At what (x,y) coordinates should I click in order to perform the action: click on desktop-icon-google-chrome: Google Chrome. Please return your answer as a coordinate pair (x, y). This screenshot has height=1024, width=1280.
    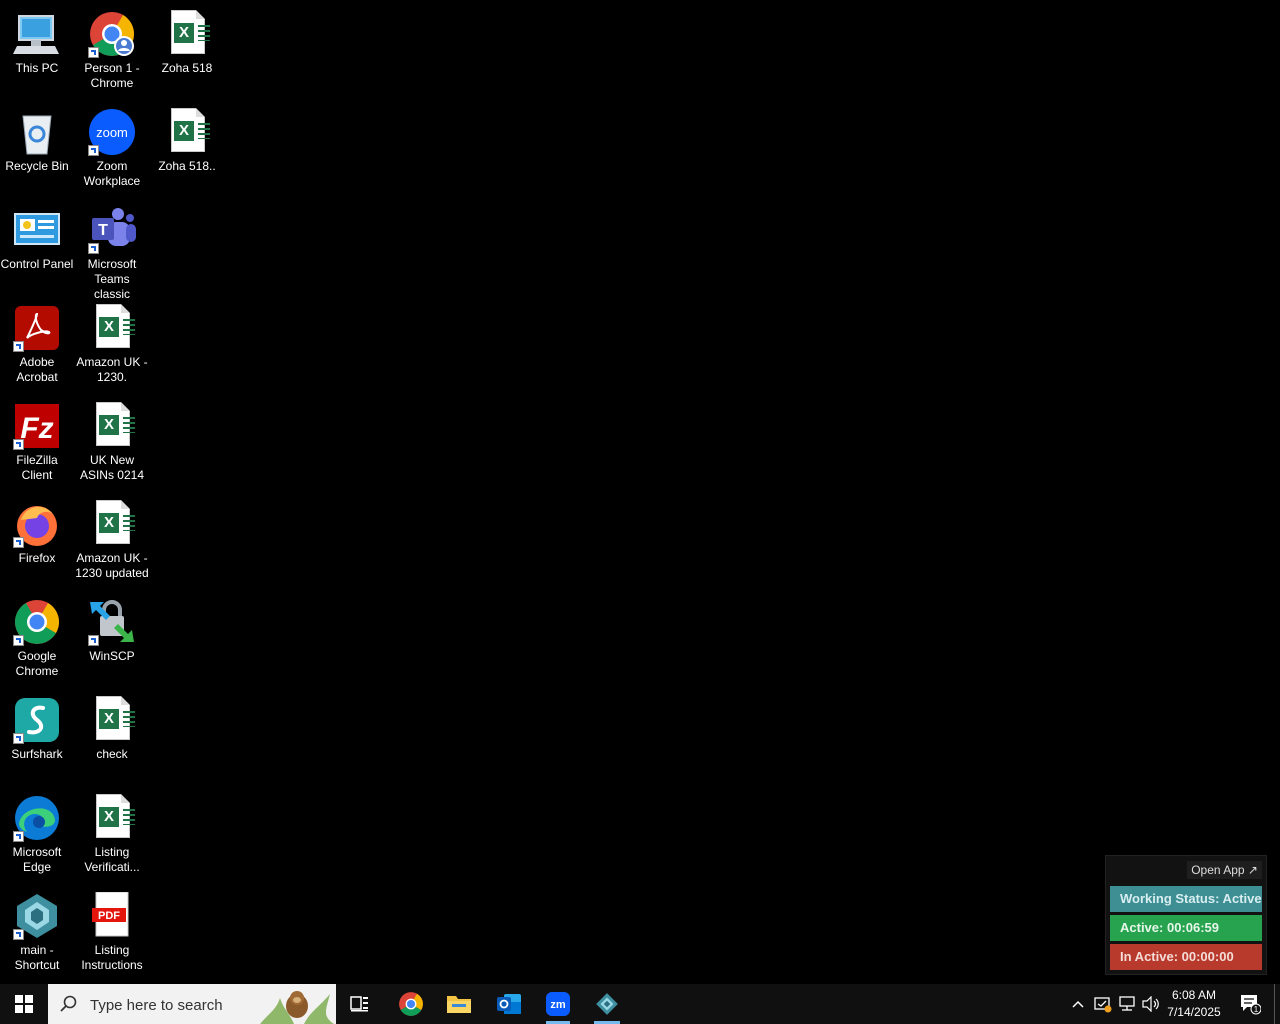
    Looking at the image, I should click on (37, 642).